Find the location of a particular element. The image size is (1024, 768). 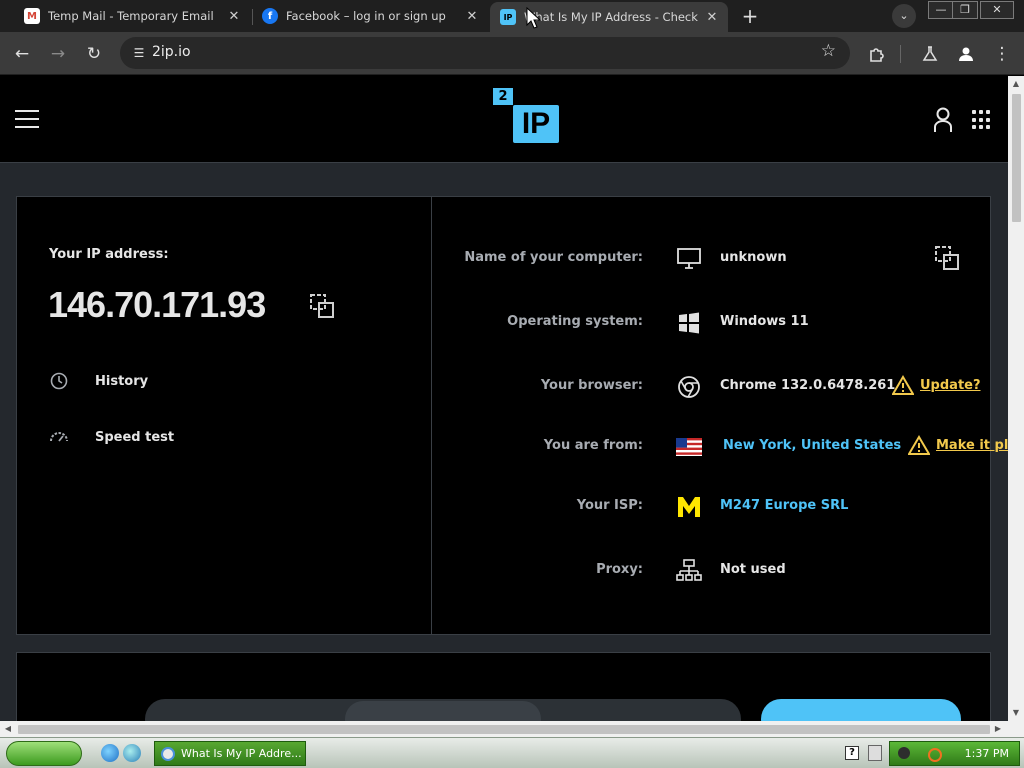

search-icon is located at coordinates (935, 755).